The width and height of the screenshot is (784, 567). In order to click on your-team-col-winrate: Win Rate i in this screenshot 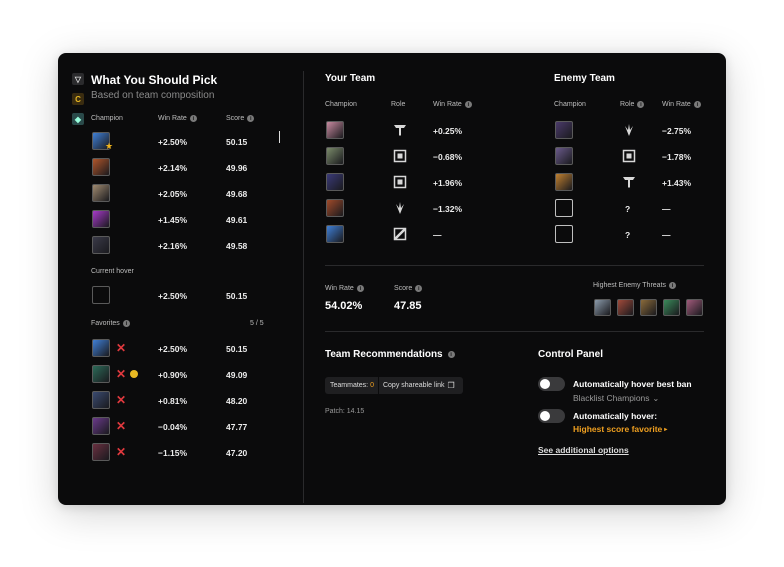, I will do `click(452, 104)`.